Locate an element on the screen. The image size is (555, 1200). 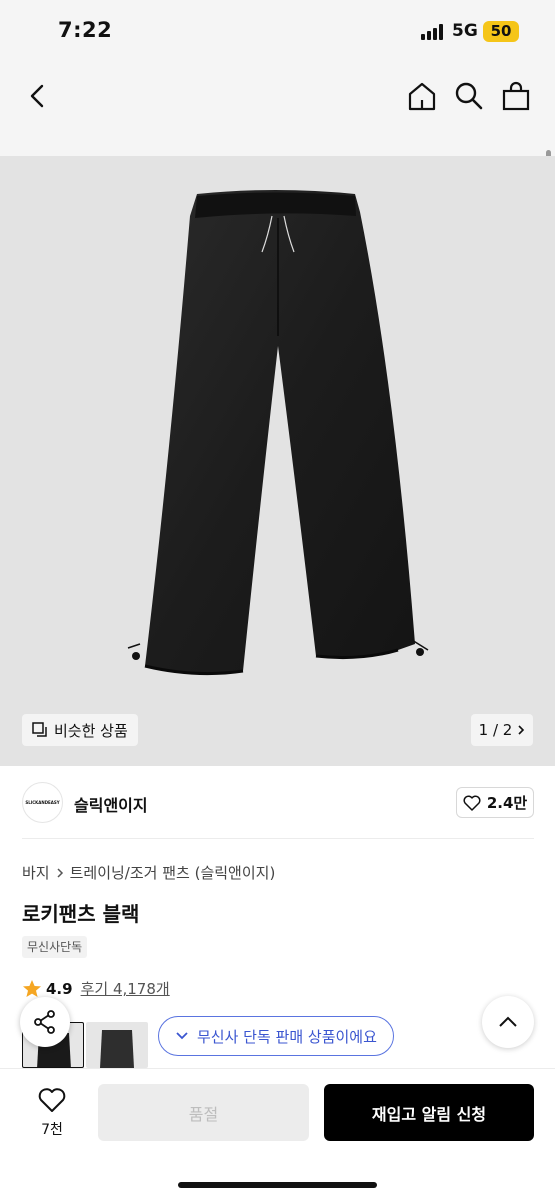
home-icon is located at coordinates (422, 96).